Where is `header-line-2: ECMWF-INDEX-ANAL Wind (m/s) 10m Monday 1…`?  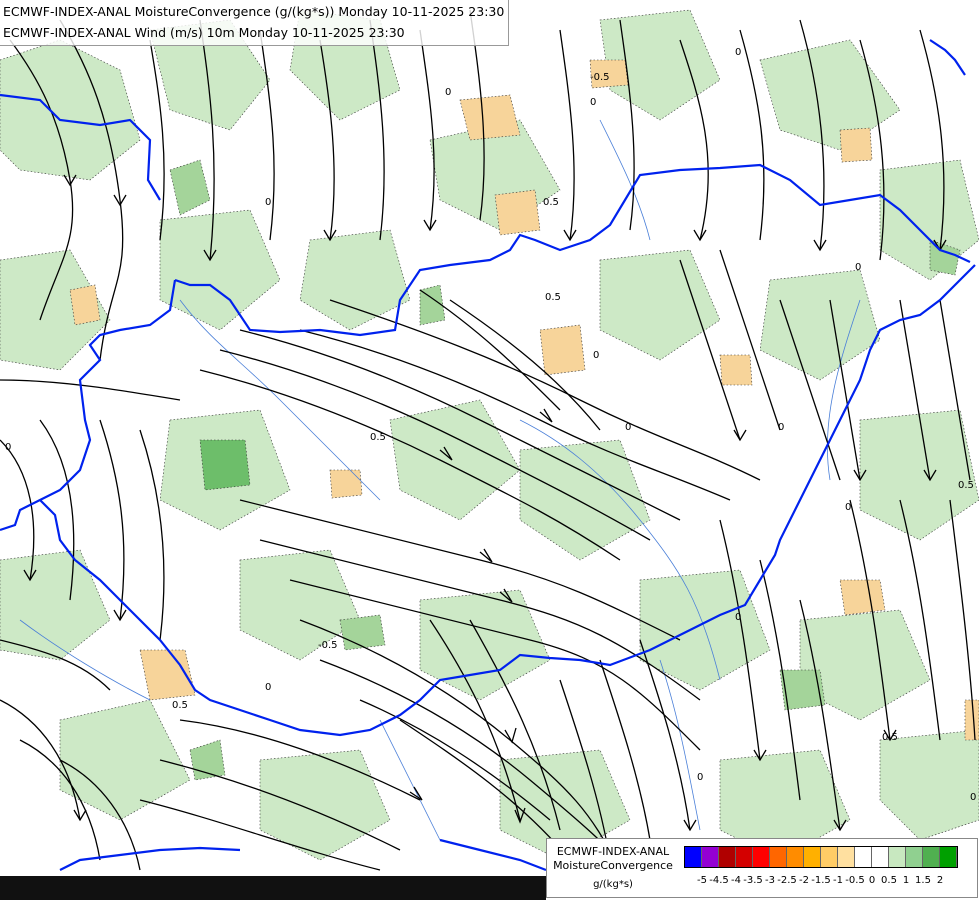 header-line-2: ECMWF-INDEX-ANAL Wind (m/s) 10m Monday 1… is located at coordinates (204, 32).